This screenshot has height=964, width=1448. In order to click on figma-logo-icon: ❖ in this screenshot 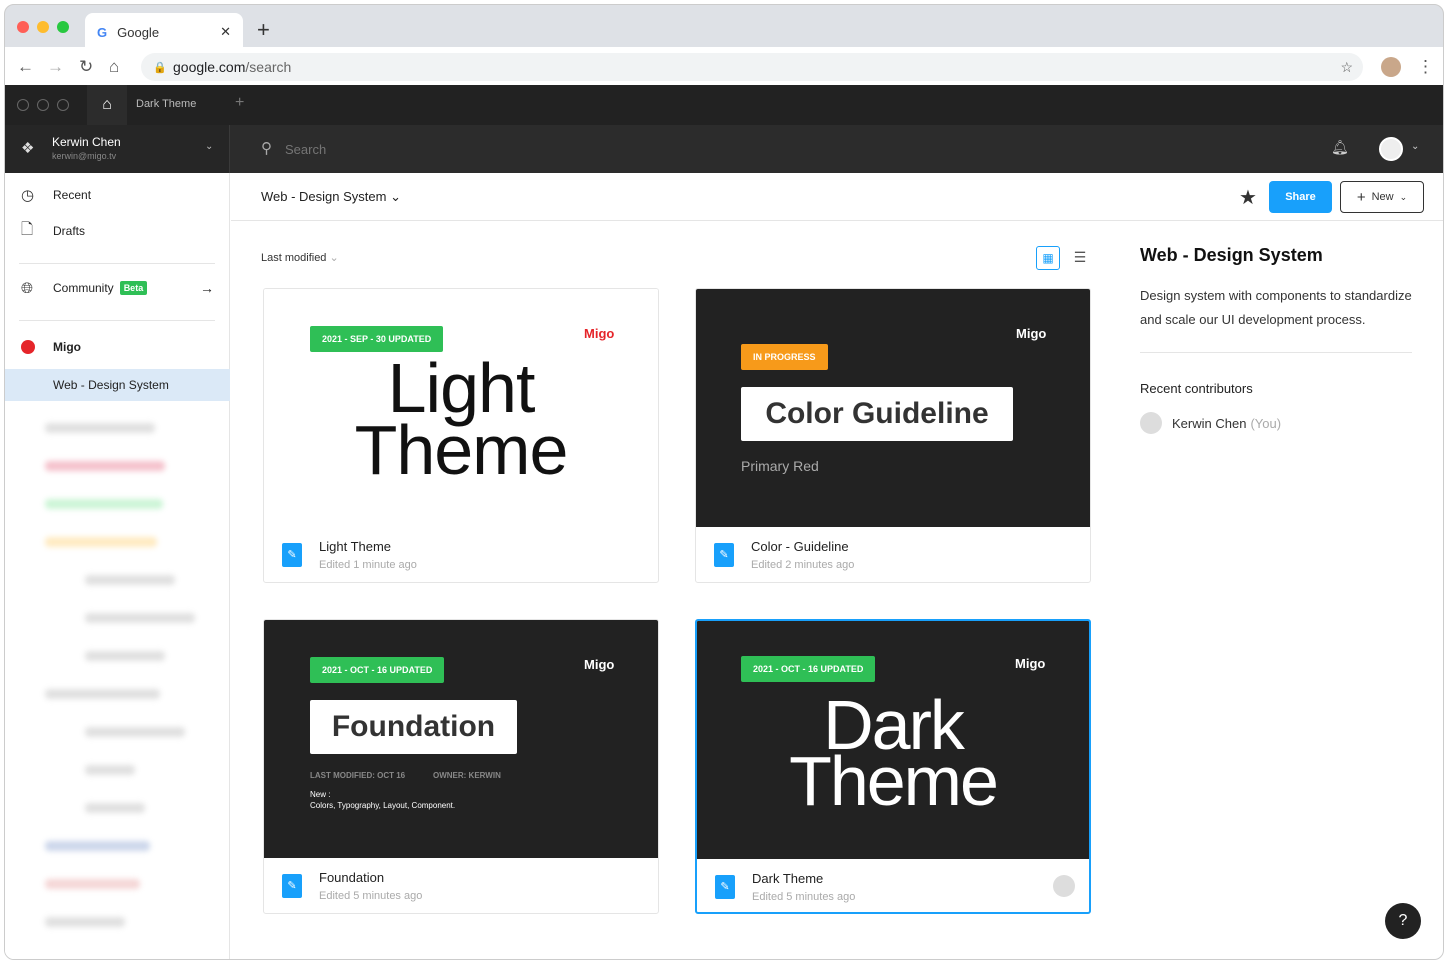, I will do `click(28, 148)`.